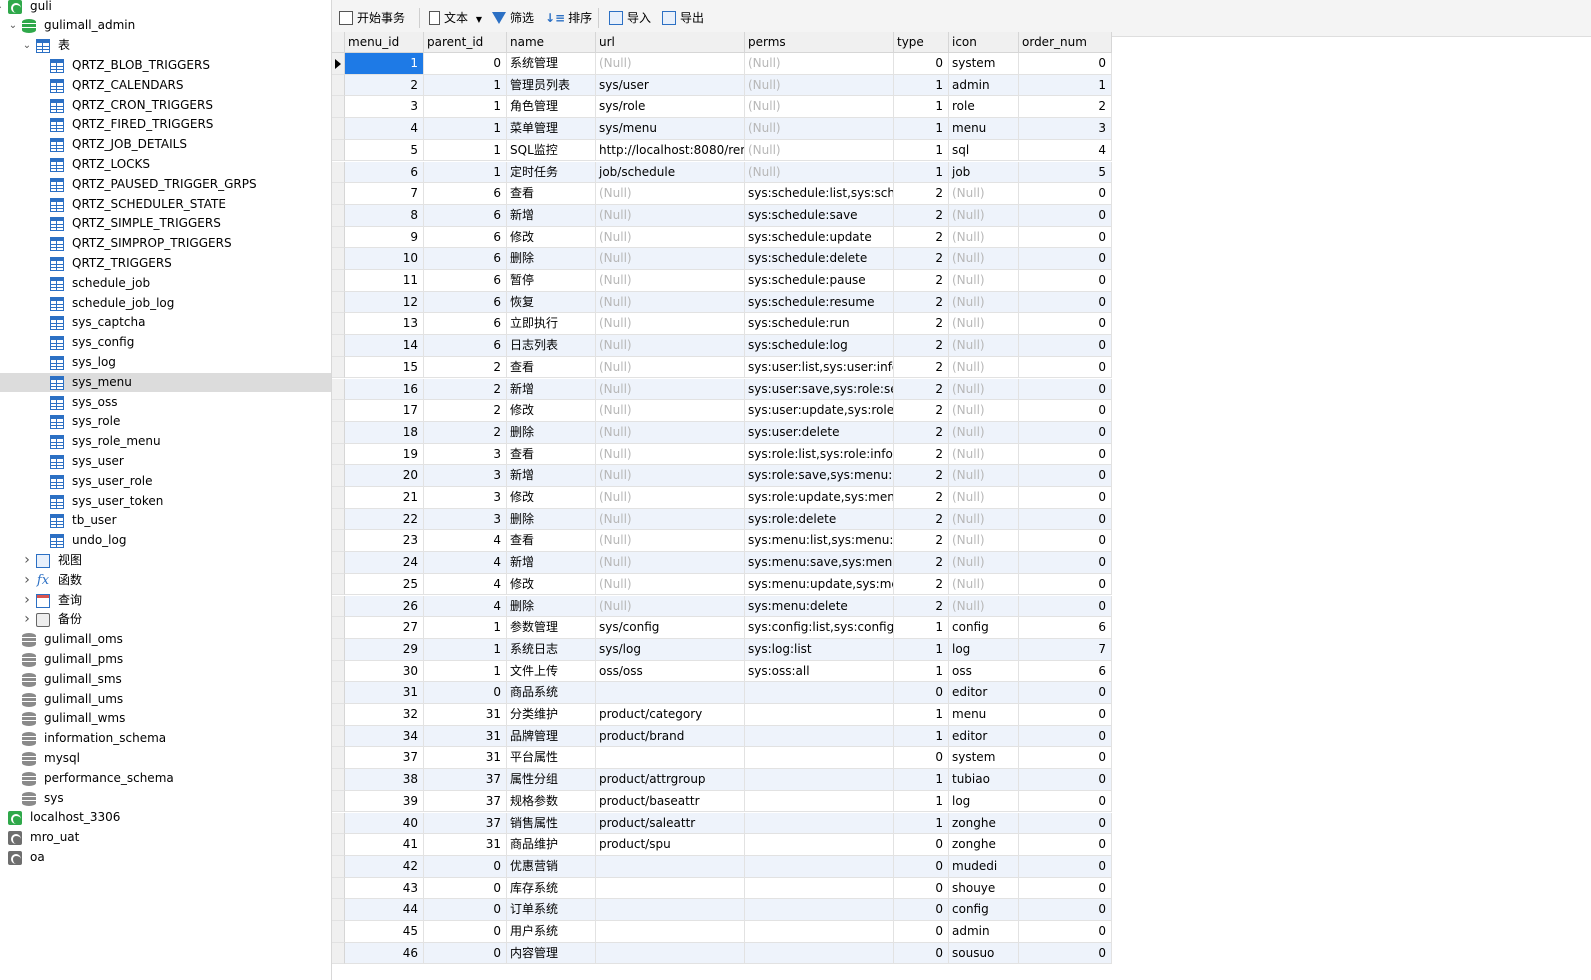  Describe the element at coordinates (722, 85) in the screenshot. I see `table-row: 2 1 管理员列表 sys/user (Null) 1 admin 1` at that location.